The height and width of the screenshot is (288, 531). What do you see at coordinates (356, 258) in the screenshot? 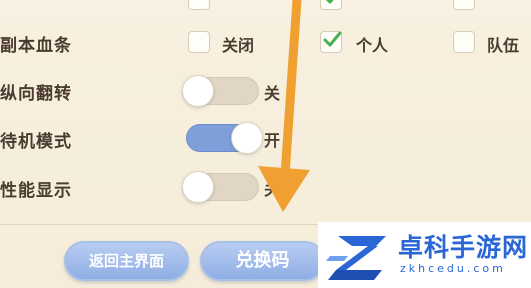
I see `site-logo-icon` at bounding box center [356, 258].